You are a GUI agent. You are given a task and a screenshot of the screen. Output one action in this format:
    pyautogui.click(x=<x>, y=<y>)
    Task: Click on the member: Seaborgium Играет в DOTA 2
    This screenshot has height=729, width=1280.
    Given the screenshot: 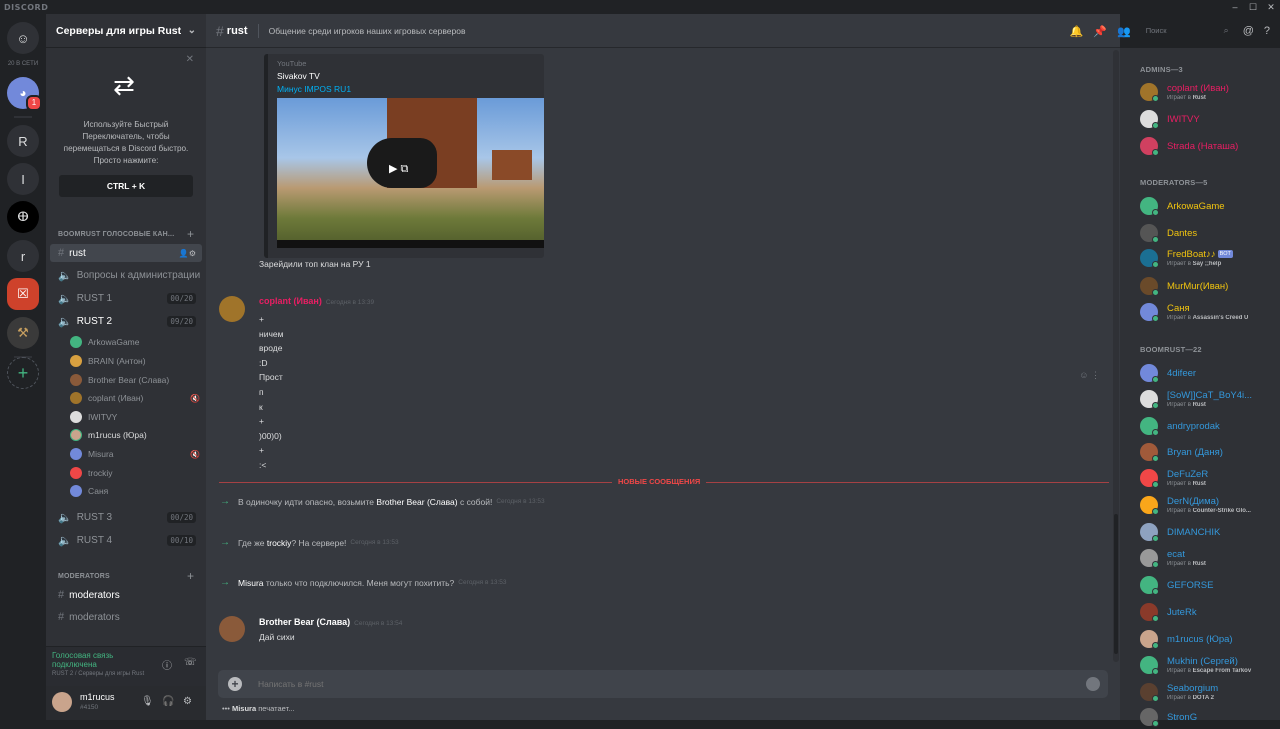 What is the action you would take?
    pyautogui.click(x=1209, y=692)
    